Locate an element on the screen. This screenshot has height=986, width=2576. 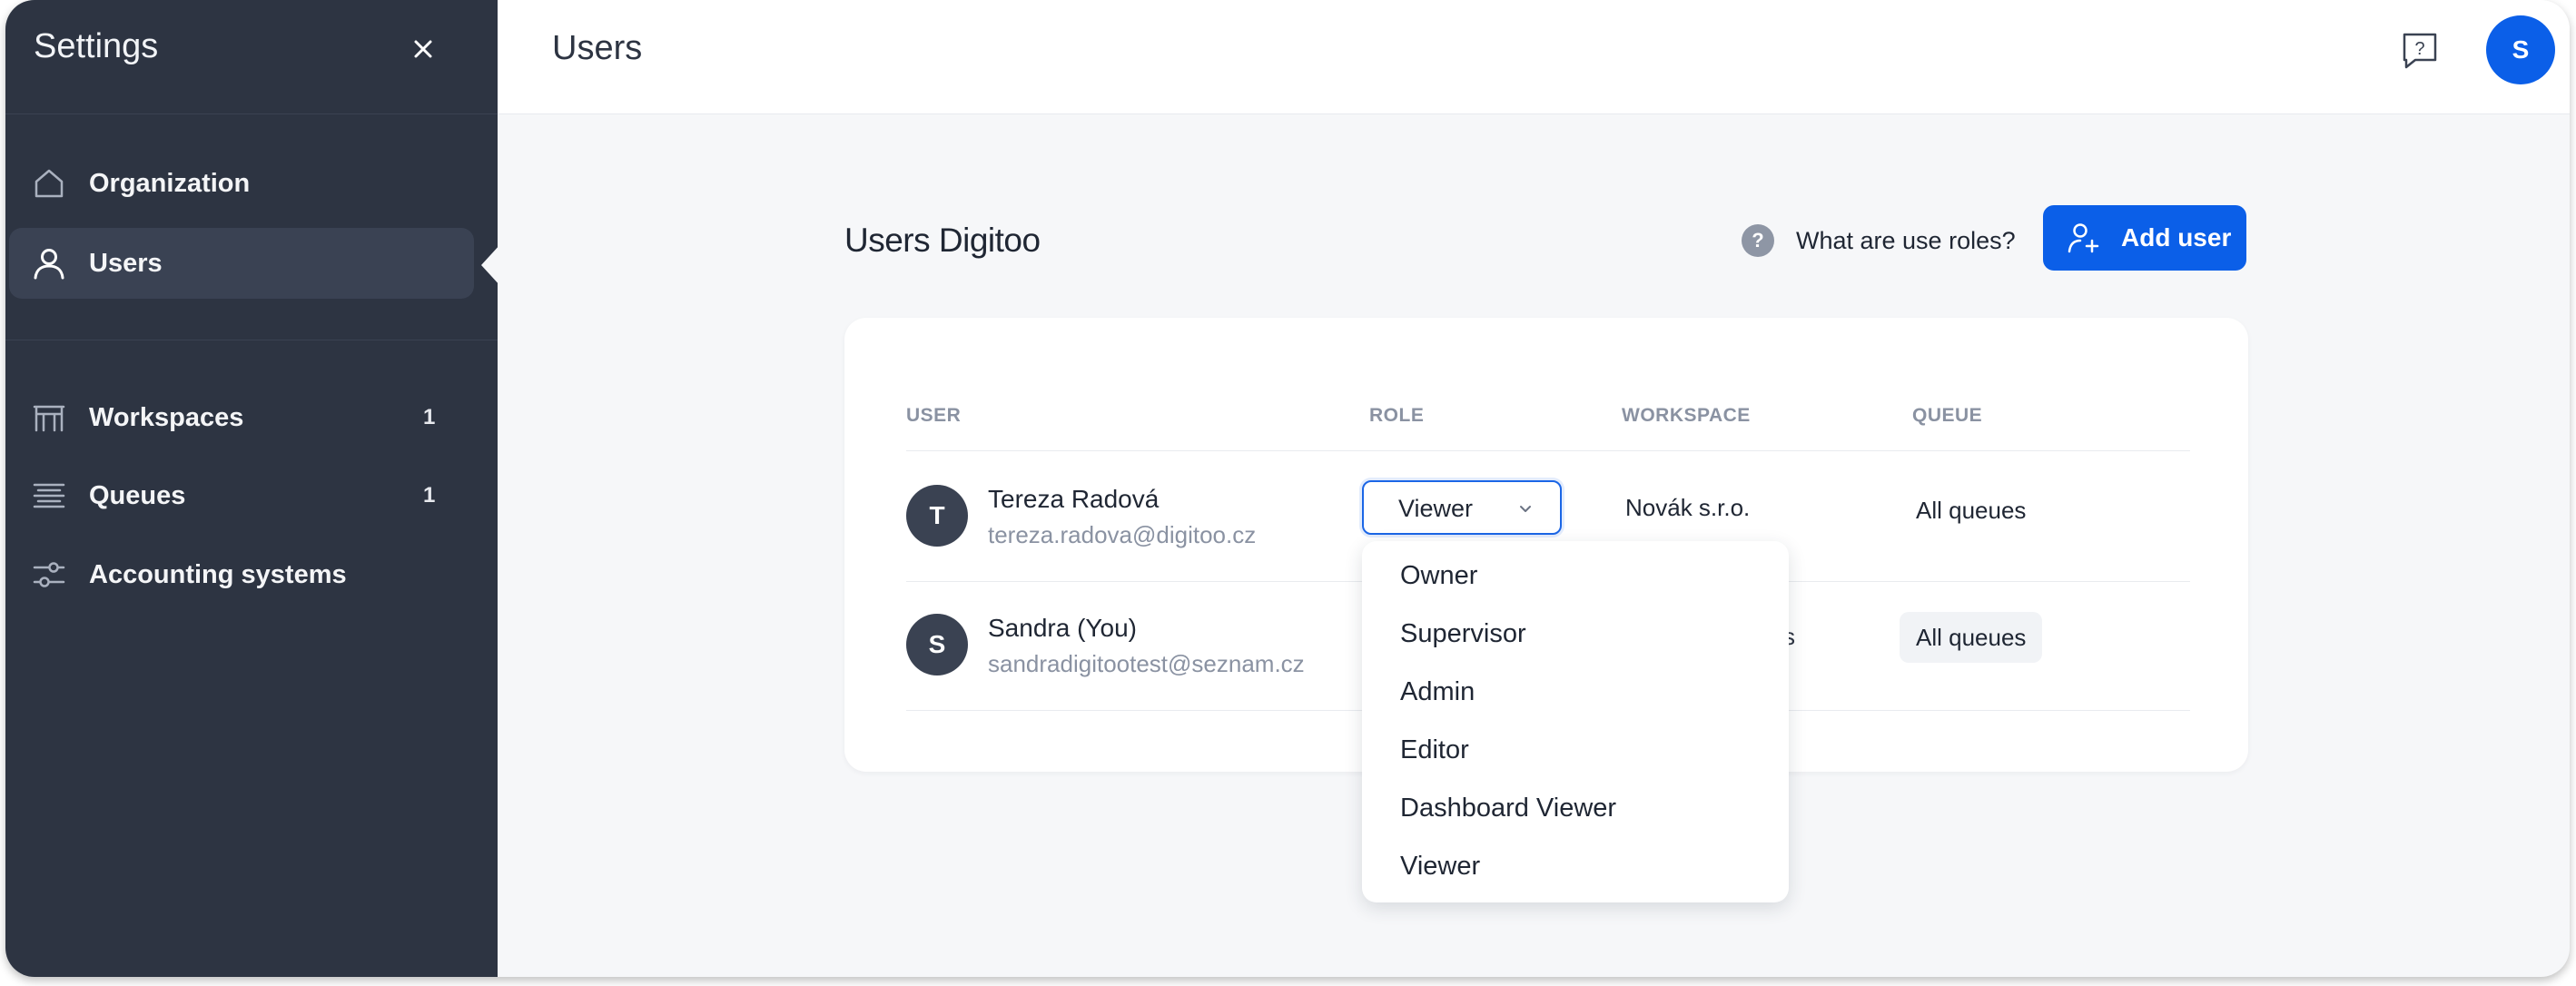
role-option-supervisor: Supervisor is located at coordinates (1463, 634).